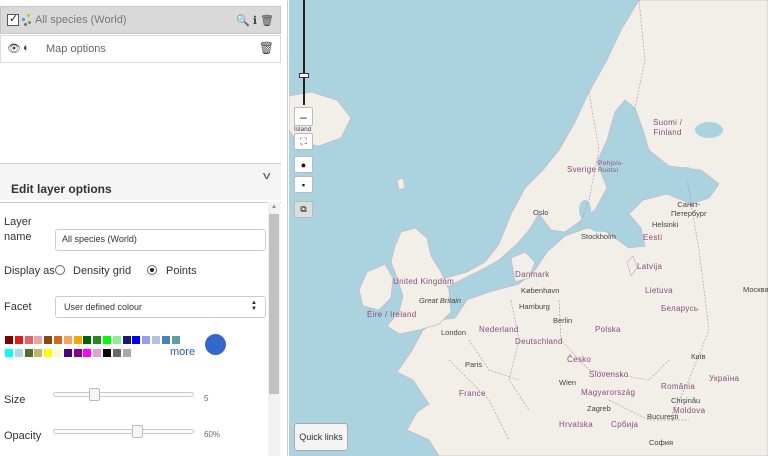  What do you see at coordinates (680, 308) in the screenshot?
I see `country-label: Беларусь` at bounding box center [680, 308].